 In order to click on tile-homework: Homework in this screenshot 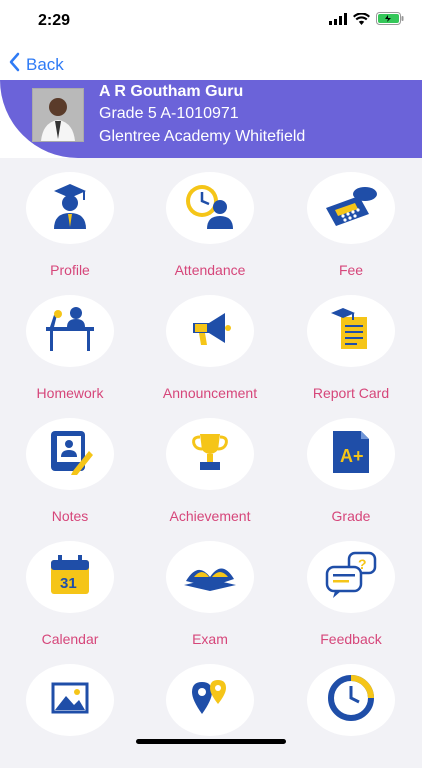, I will do `click(70, 341)`.